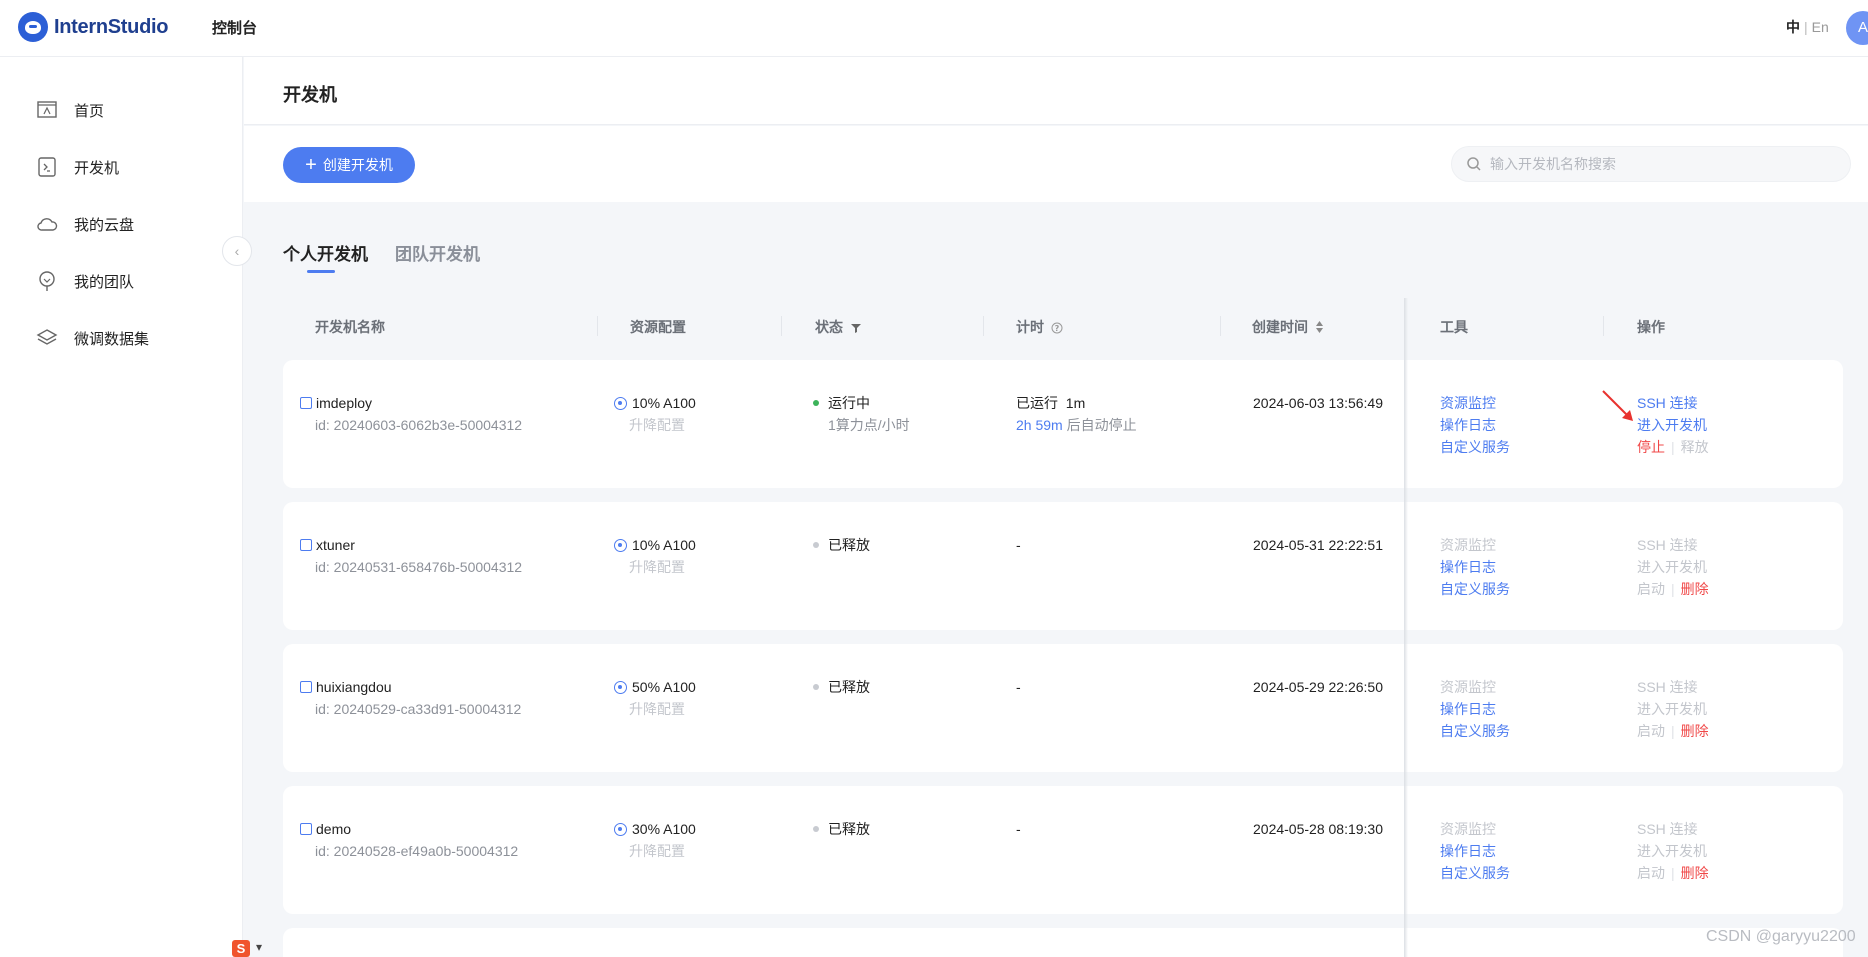 The image size is (1868, 957). What do you see at coordinates (1056, 164) in the screenshot?
I see `toolbar: + 创建开发机` at bounding box center [1056, 164].